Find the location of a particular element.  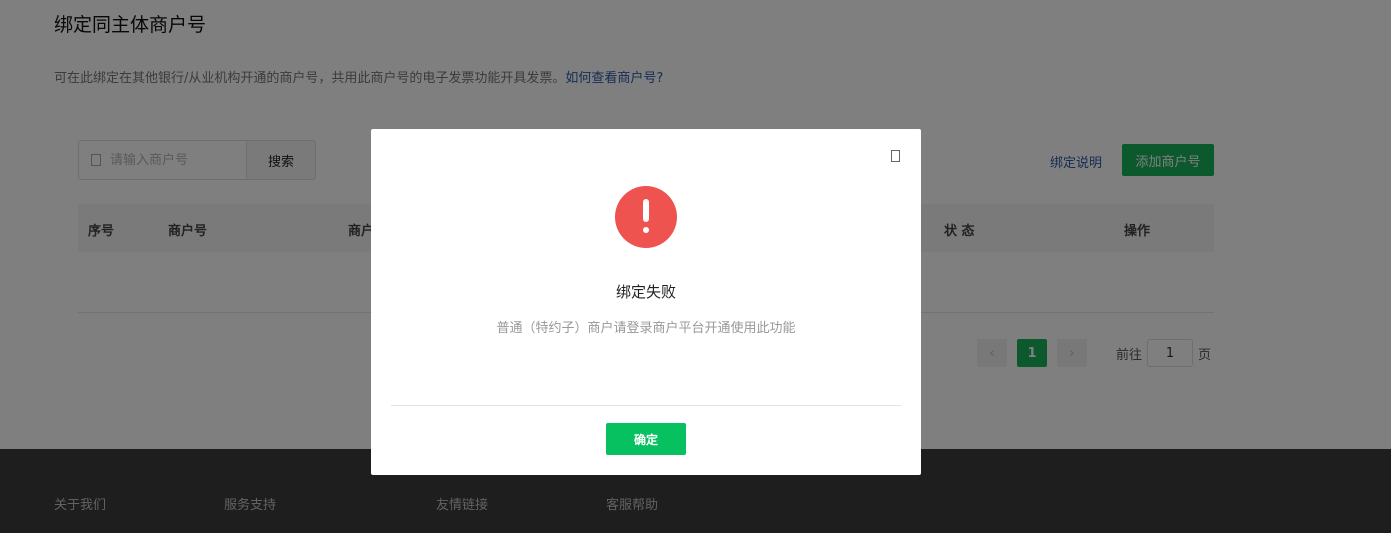

dialog-message: 普通（特约子）商户请登录商户平台开通使用此功能 is located at coordinates (646, 328).